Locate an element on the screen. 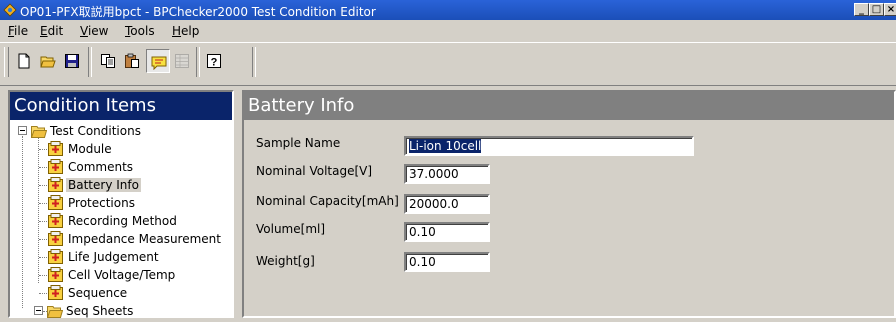 The image size is (896, 322). tree-item-life-judgement: Life Judgement is located at coordinates (120, 257).